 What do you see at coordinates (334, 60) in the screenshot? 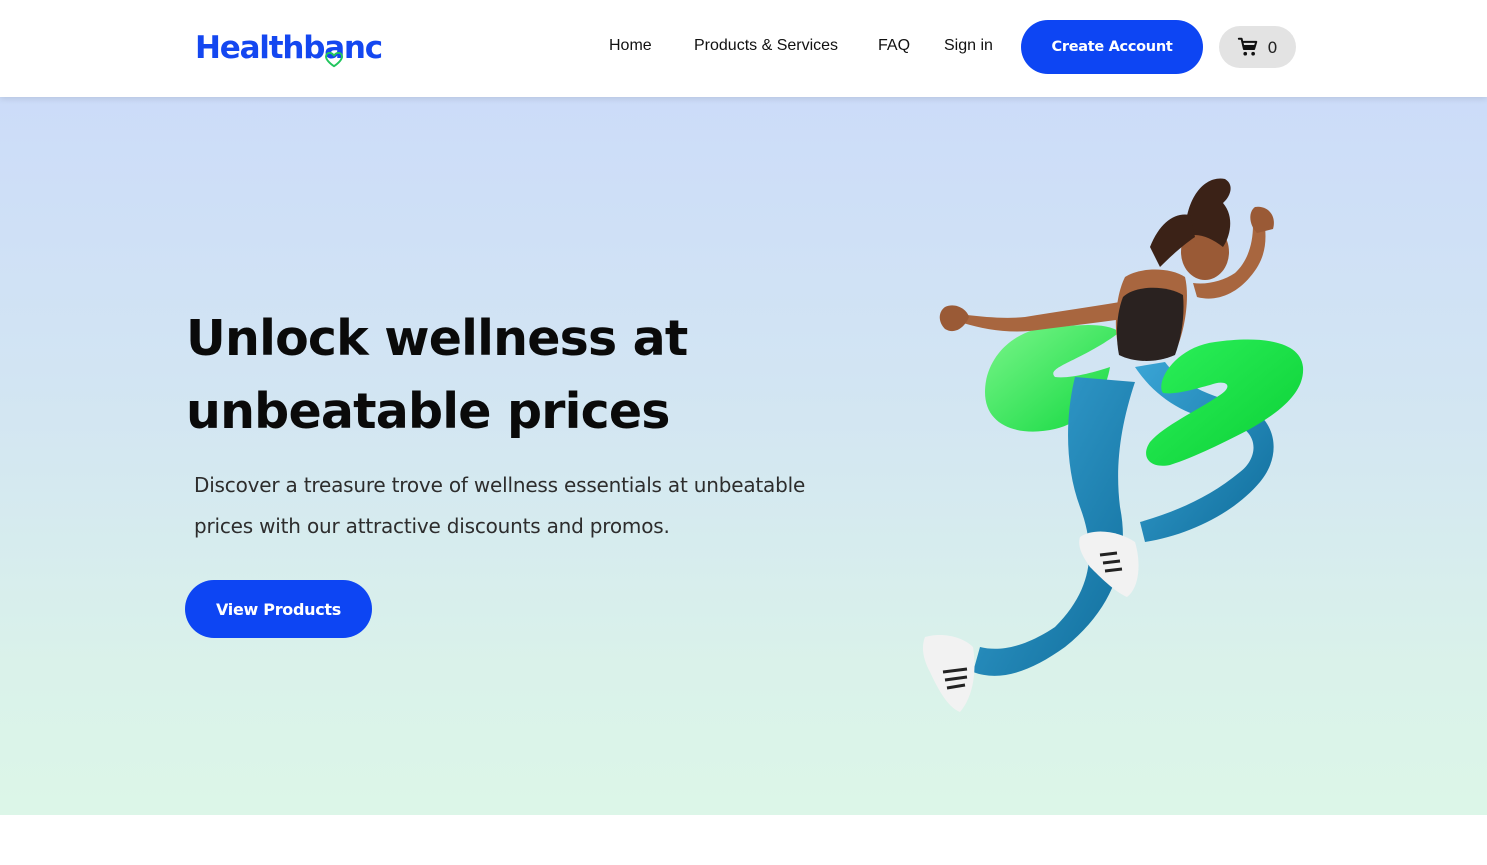
I see `heart-icon` at bounding box center [334, 60].